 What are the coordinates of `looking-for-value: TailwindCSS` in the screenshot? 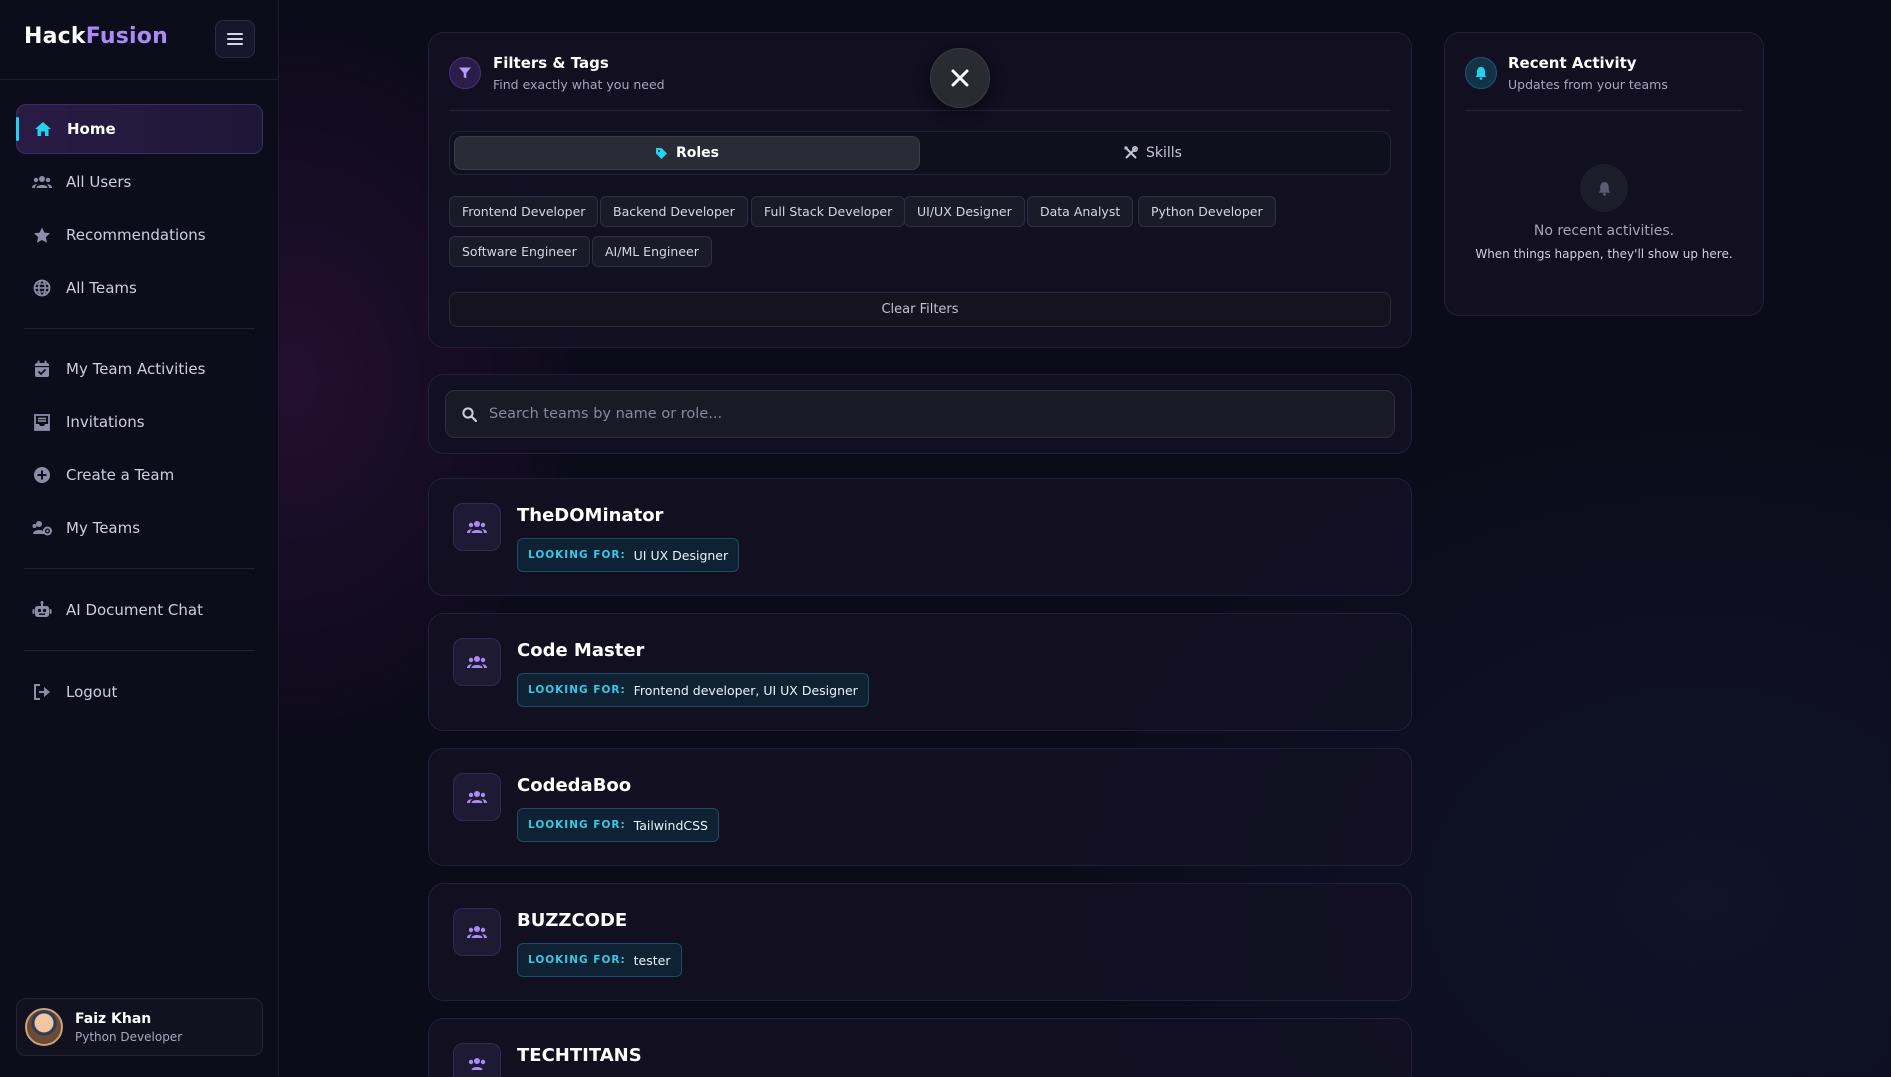 It's located at (670, 825).